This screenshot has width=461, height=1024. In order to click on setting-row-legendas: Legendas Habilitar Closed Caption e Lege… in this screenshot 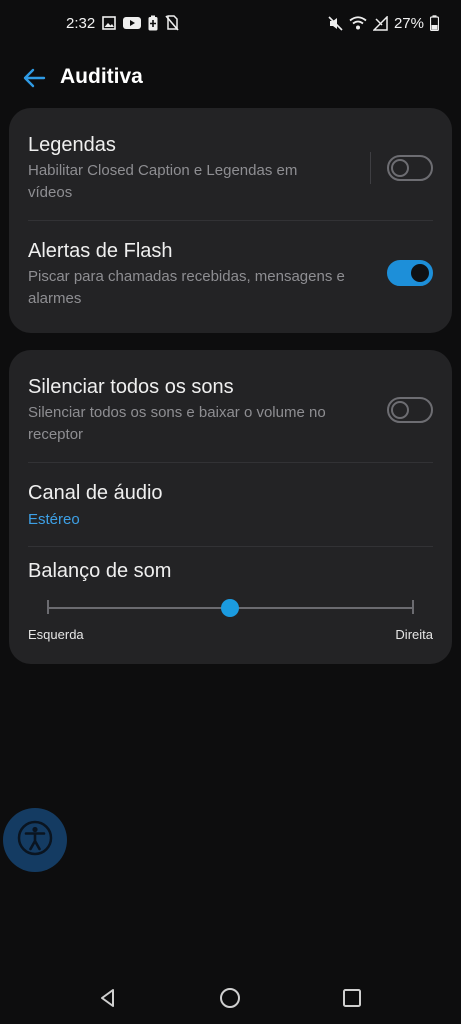, I will do `click(200, 169)`.